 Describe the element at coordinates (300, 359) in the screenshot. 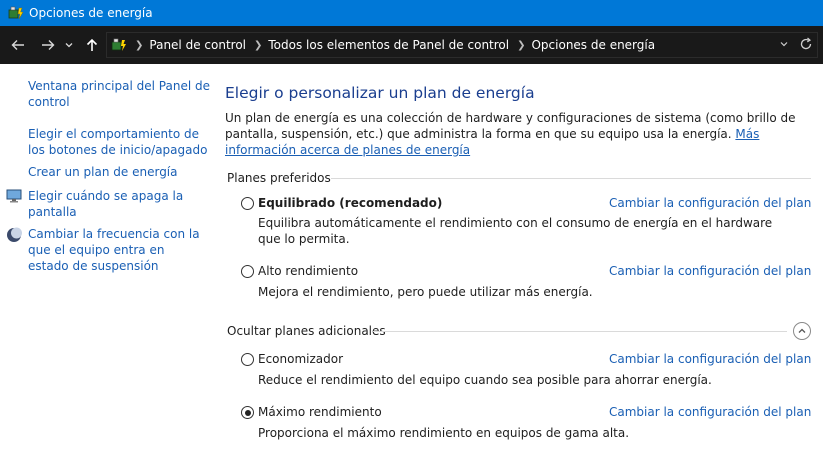

I see `plan-name-power-saver: Economizador` at that location.